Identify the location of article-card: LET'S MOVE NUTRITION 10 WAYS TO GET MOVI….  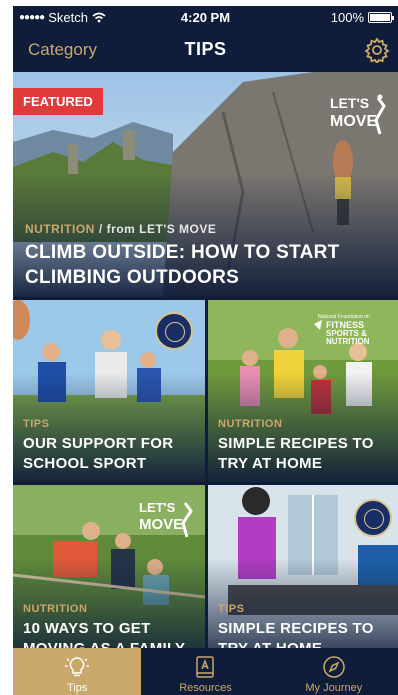
(109, 576).